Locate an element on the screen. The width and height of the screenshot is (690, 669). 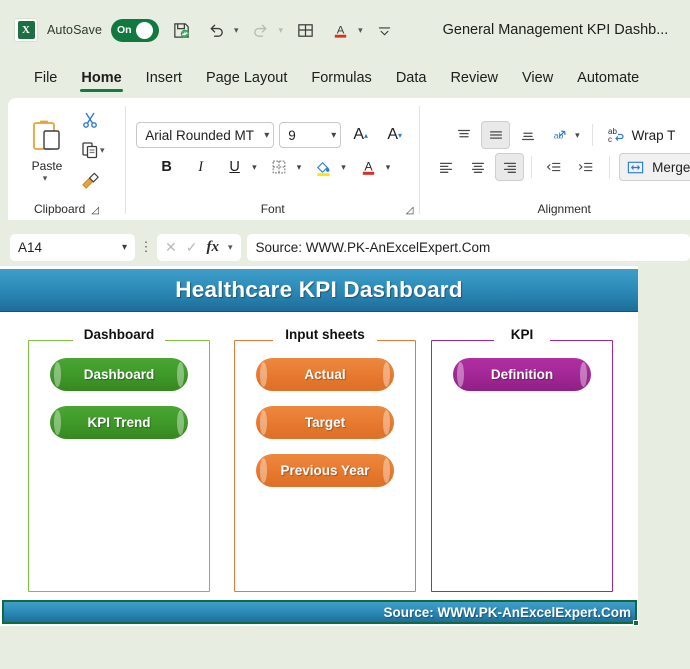
decrease-font-size-button: A ▾ is located at coordinates (394, 135).